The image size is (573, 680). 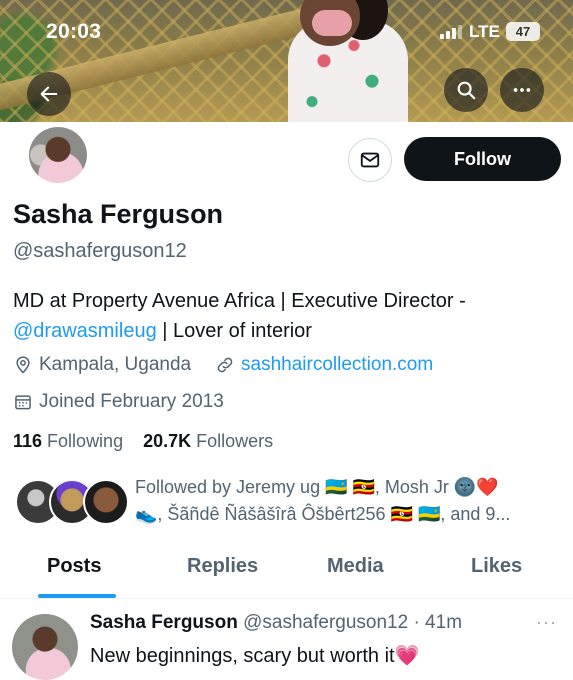 What do you see at coordinates (45, 647) in the screenshot?
I see `post-author-avatar` at bounding box center [45, 647].